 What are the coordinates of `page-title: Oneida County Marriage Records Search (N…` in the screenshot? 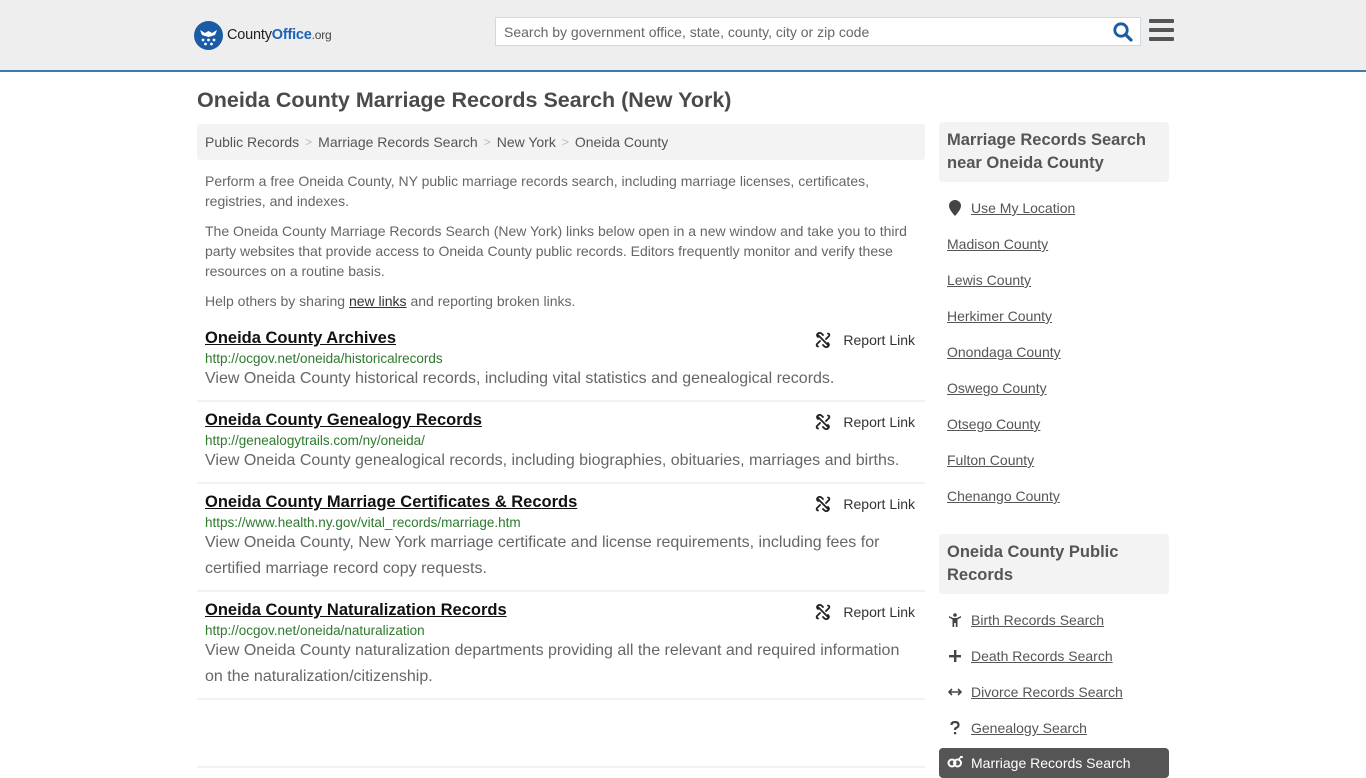 It's located at (464, 100).